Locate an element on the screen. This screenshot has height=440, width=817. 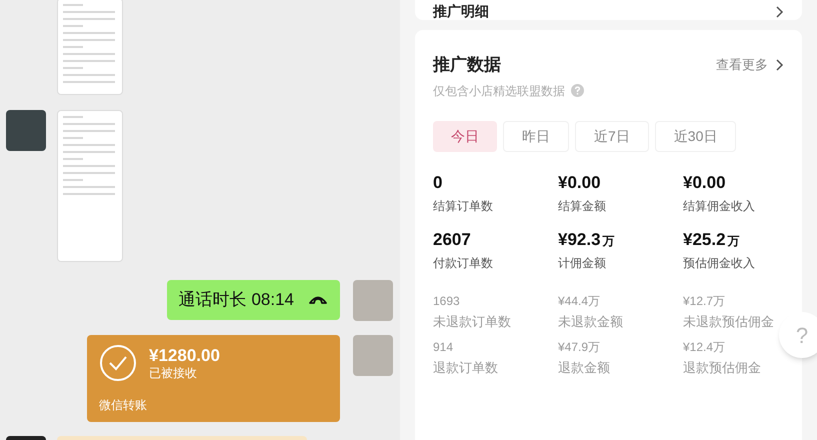
stat-value: 2607 is located at coordinates (452, 239).